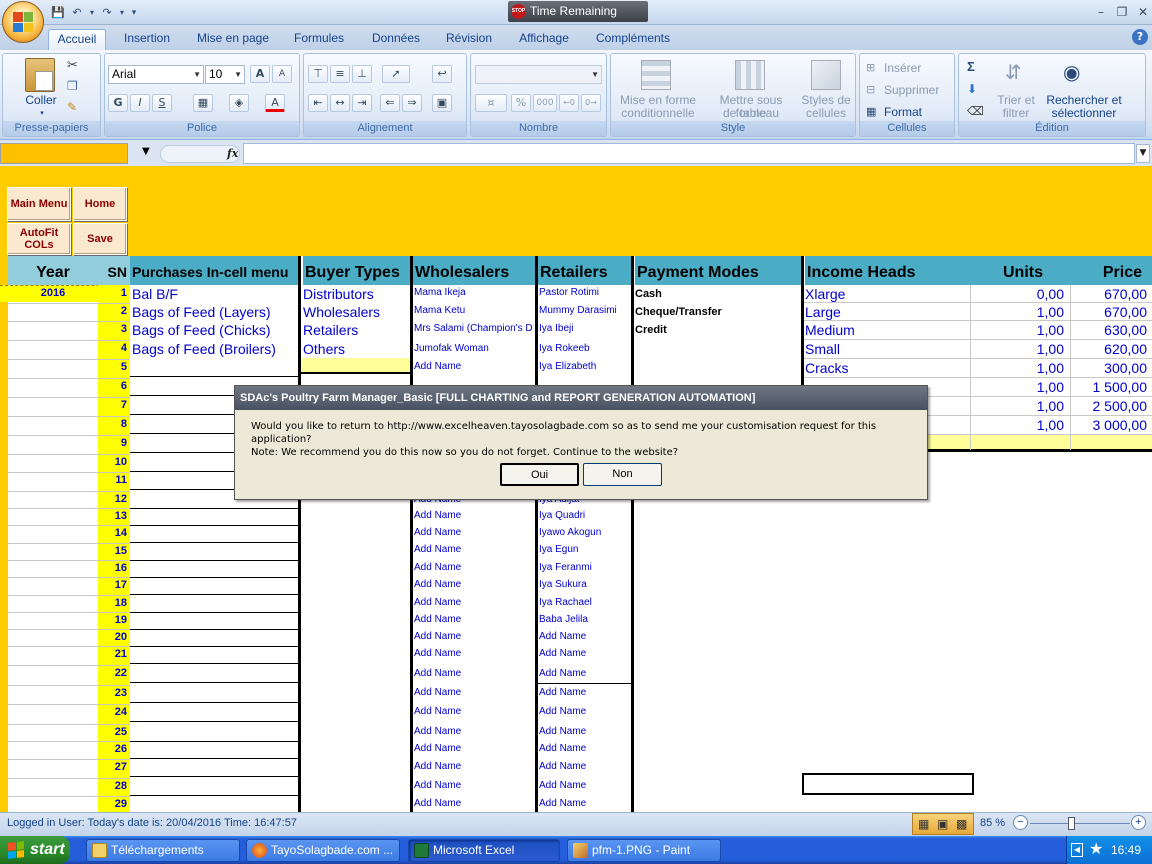  I want to click on autosum-button: Σ, so click(971, 66).